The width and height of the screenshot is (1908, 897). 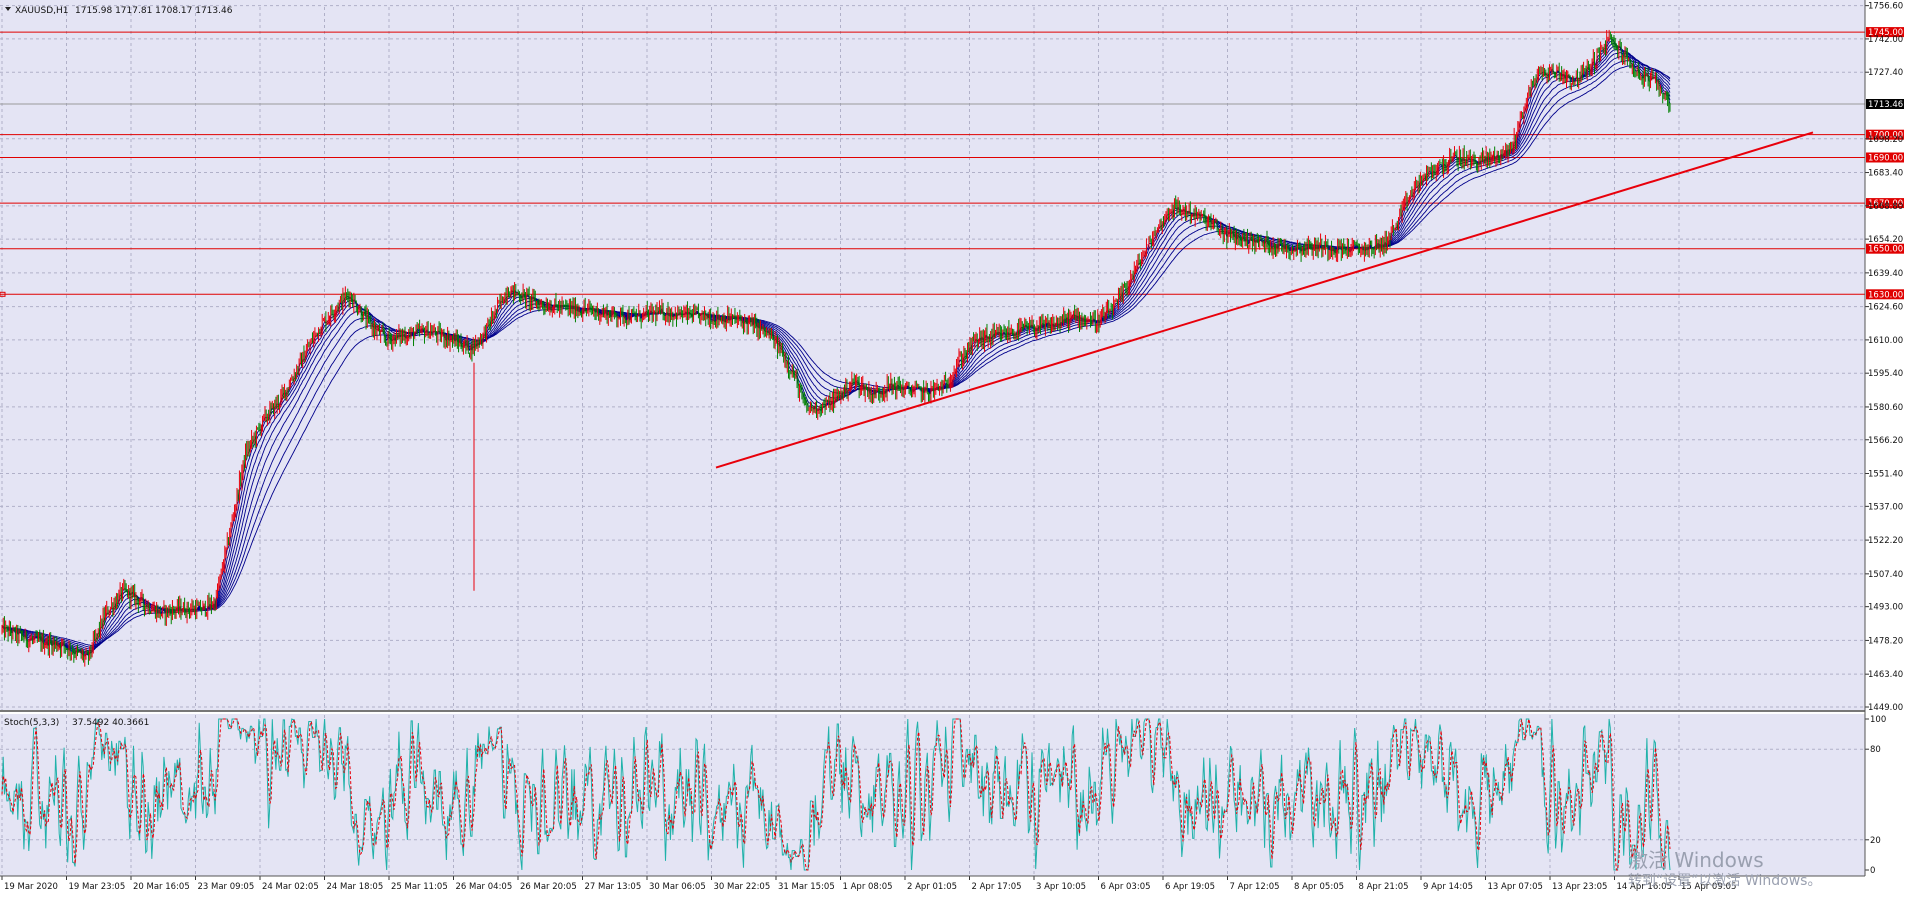 I want to click on time-tick-label: 6 Apr 19:05, so click(x=1190, y=887).